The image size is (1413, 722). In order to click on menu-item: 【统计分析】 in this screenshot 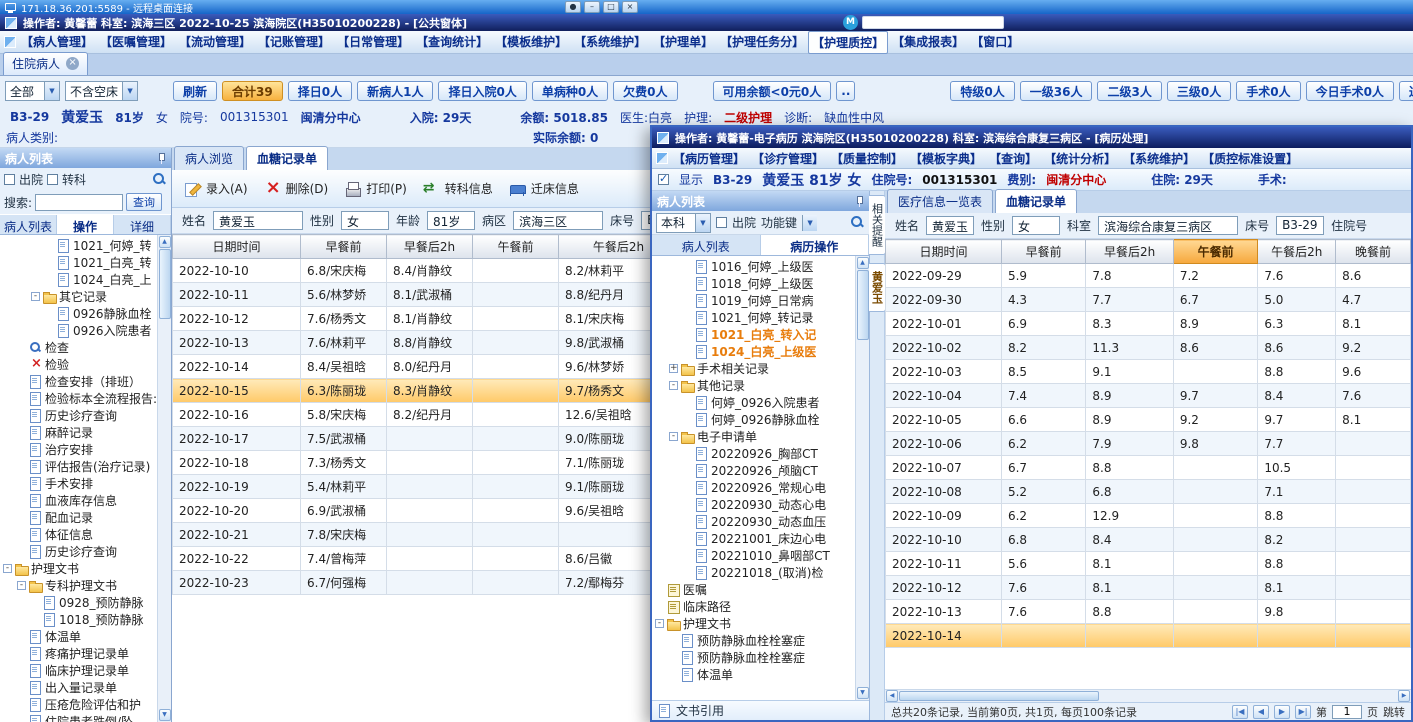, I will do `click(1080, 158)`.